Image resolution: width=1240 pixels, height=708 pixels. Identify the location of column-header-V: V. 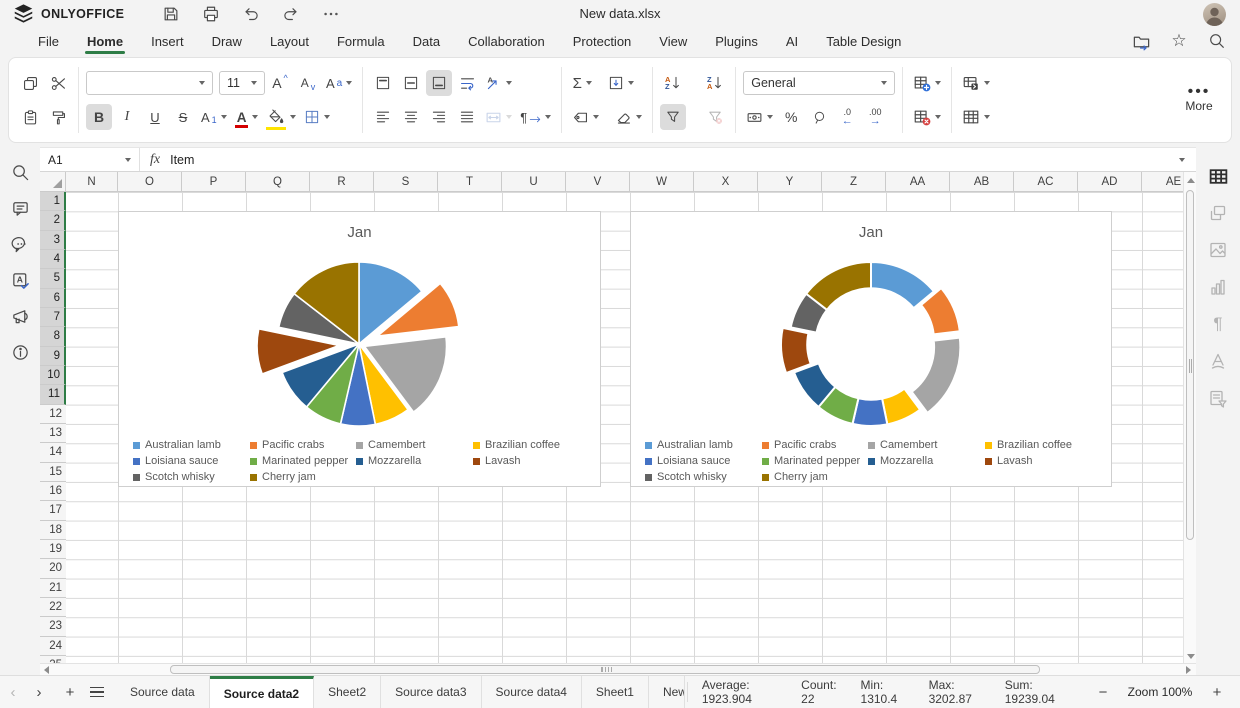
(598, 182).